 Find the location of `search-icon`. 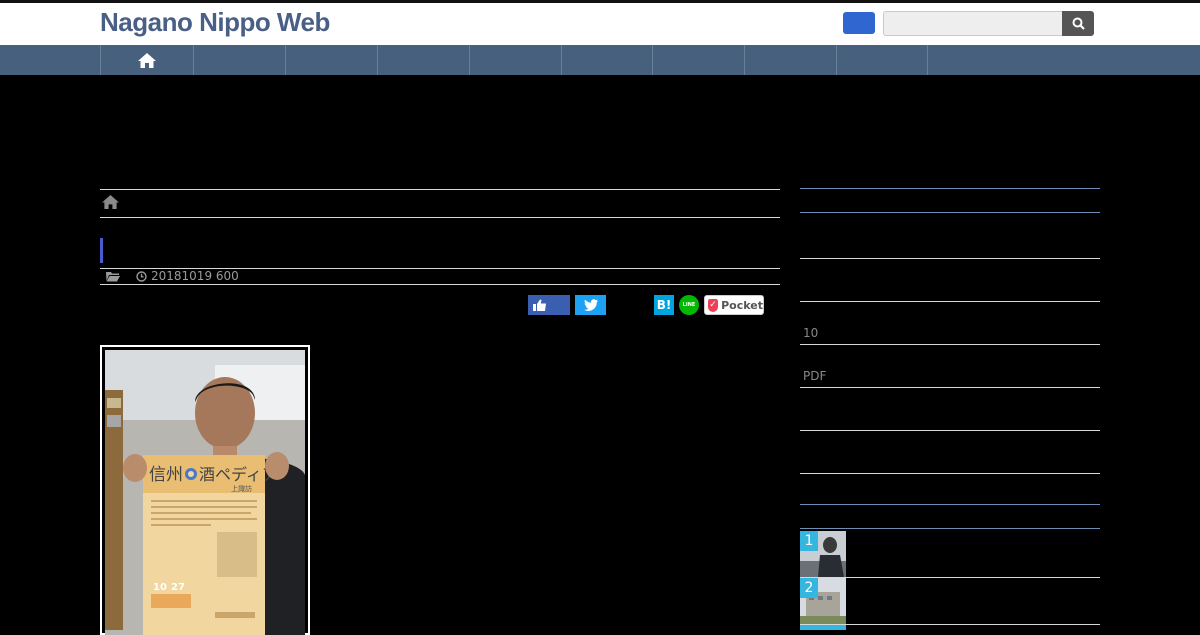

search-icon is located at coordinates (1078, 23).